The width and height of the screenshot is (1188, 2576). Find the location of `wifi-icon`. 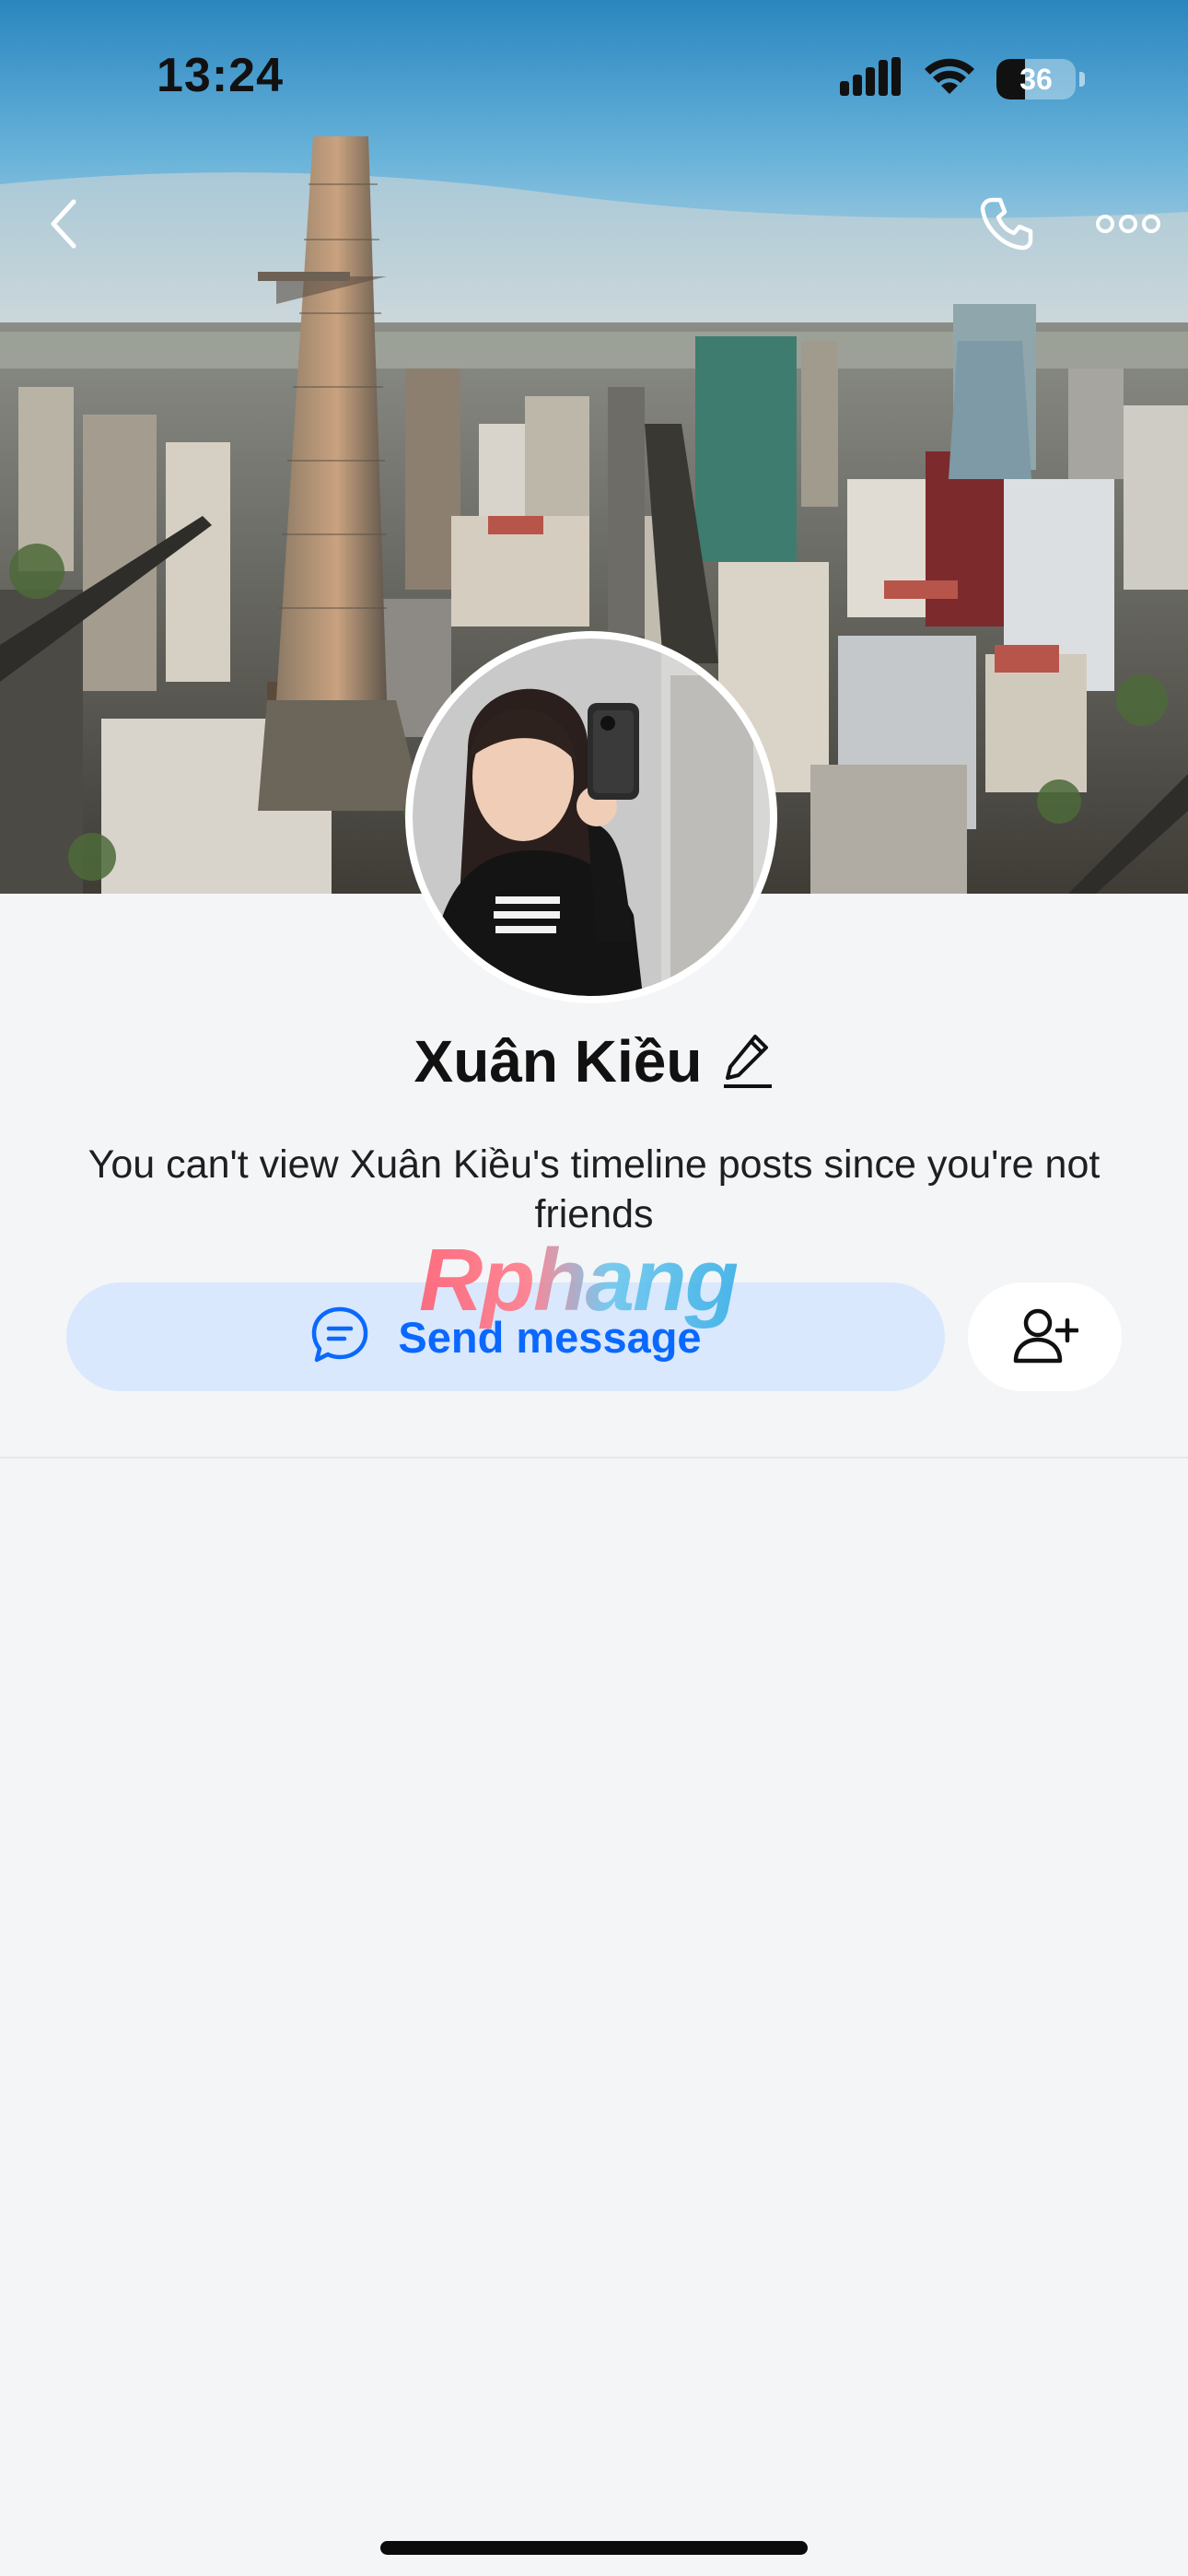

wifi-icon is located at coordinates (949, 78).